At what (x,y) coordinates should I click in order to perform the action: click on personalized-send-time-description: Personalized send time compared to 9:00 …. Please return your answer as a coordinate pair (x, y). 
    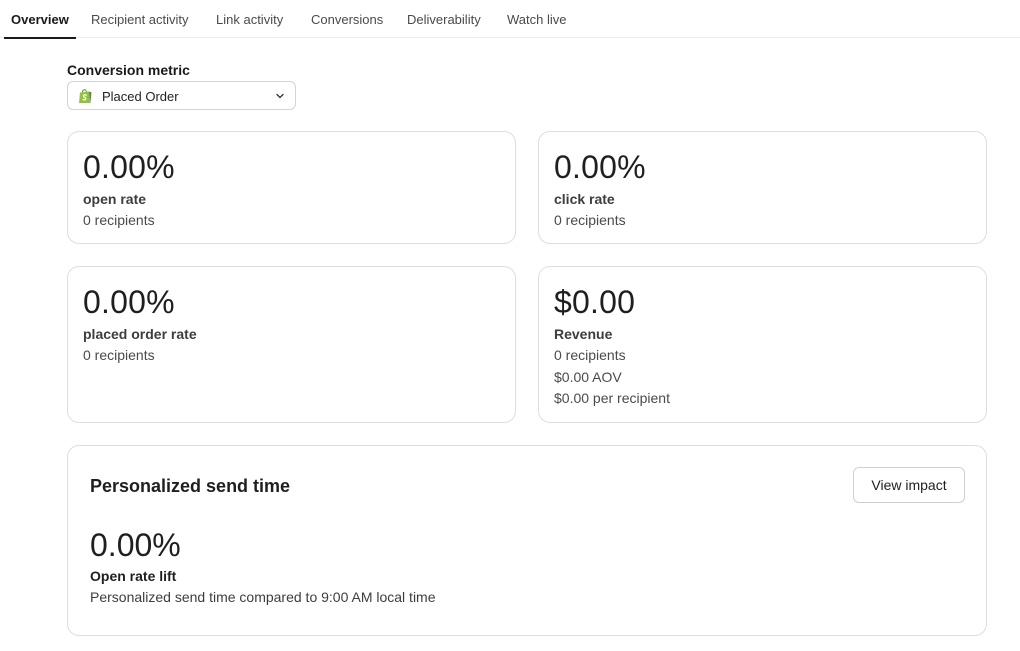
    Looking at the image, I should click on (263, 597).